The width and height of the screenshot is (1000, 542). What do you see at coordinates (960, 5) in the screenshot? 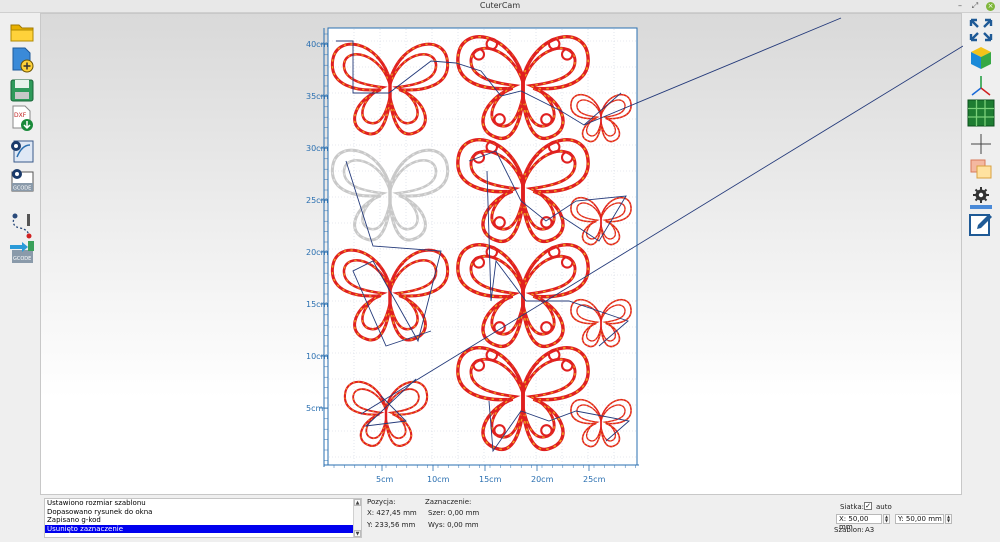
I see `minimize-icon: –` at bounding box center [960, 5].